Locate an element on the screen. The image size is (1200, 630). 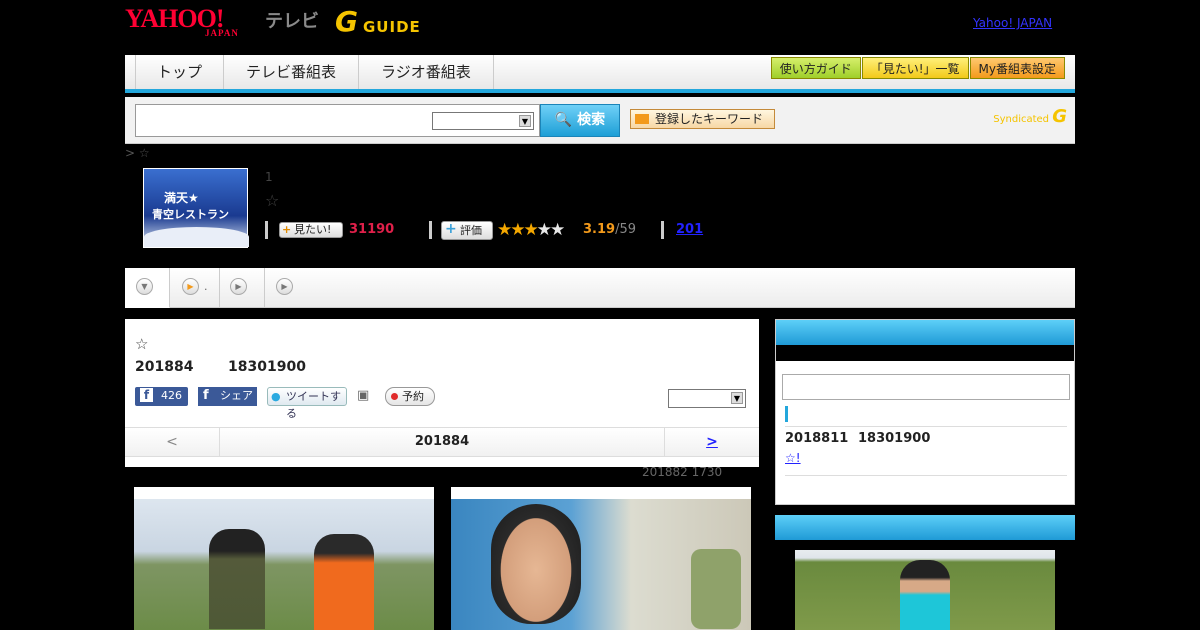
program-number: 1 is located at coordinates (269, 177).